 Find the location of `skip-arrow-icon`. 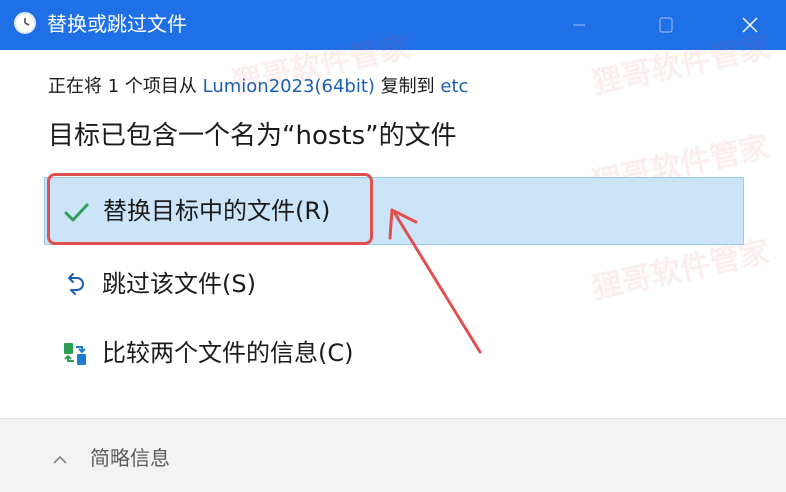

skip-arrow-icon is located at coordinates (75, 285).